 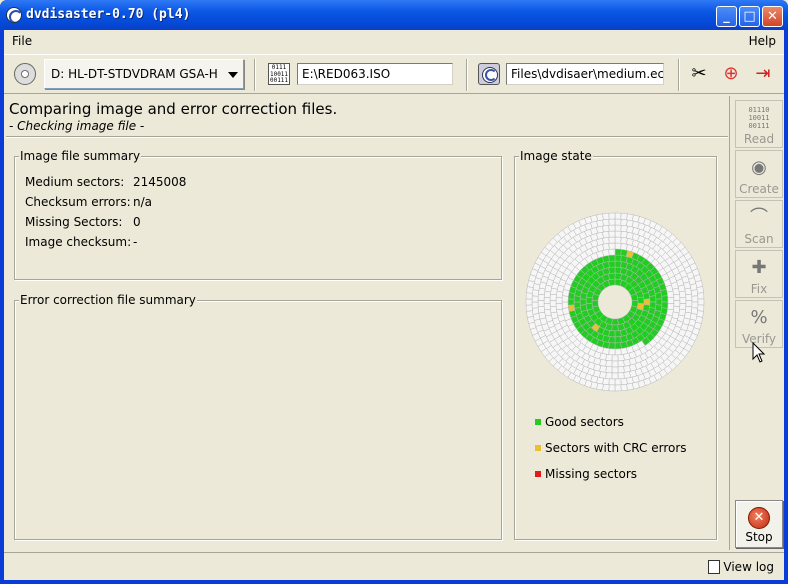 What do you see at coordinates (108, 300) in the screenshot?
I see `ecc-summary-title: Error correction file summary` at bounding box center [108, 300].